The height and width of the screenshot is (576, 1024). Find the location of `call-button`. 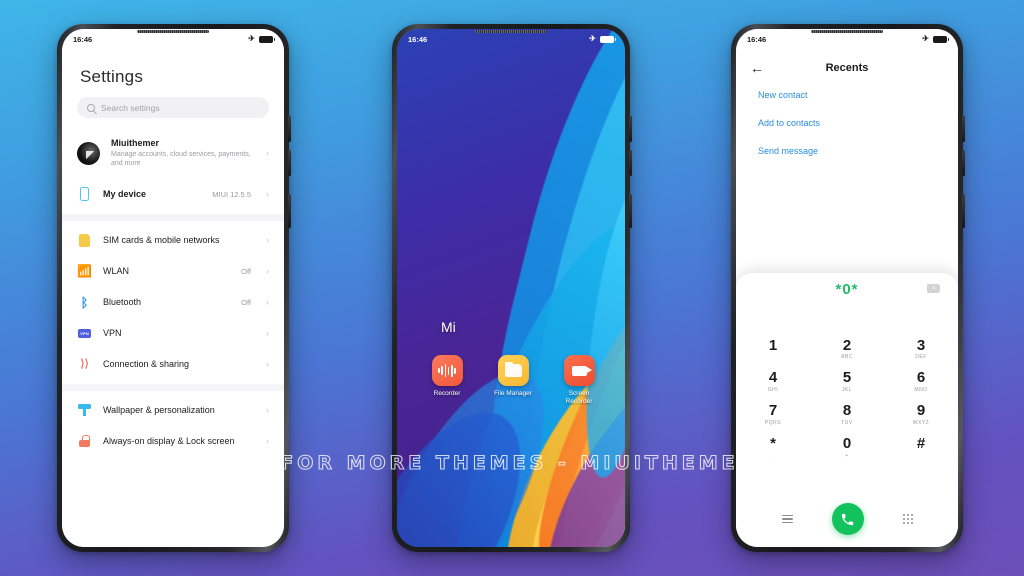

call-button is located at coordinates (847, 519).